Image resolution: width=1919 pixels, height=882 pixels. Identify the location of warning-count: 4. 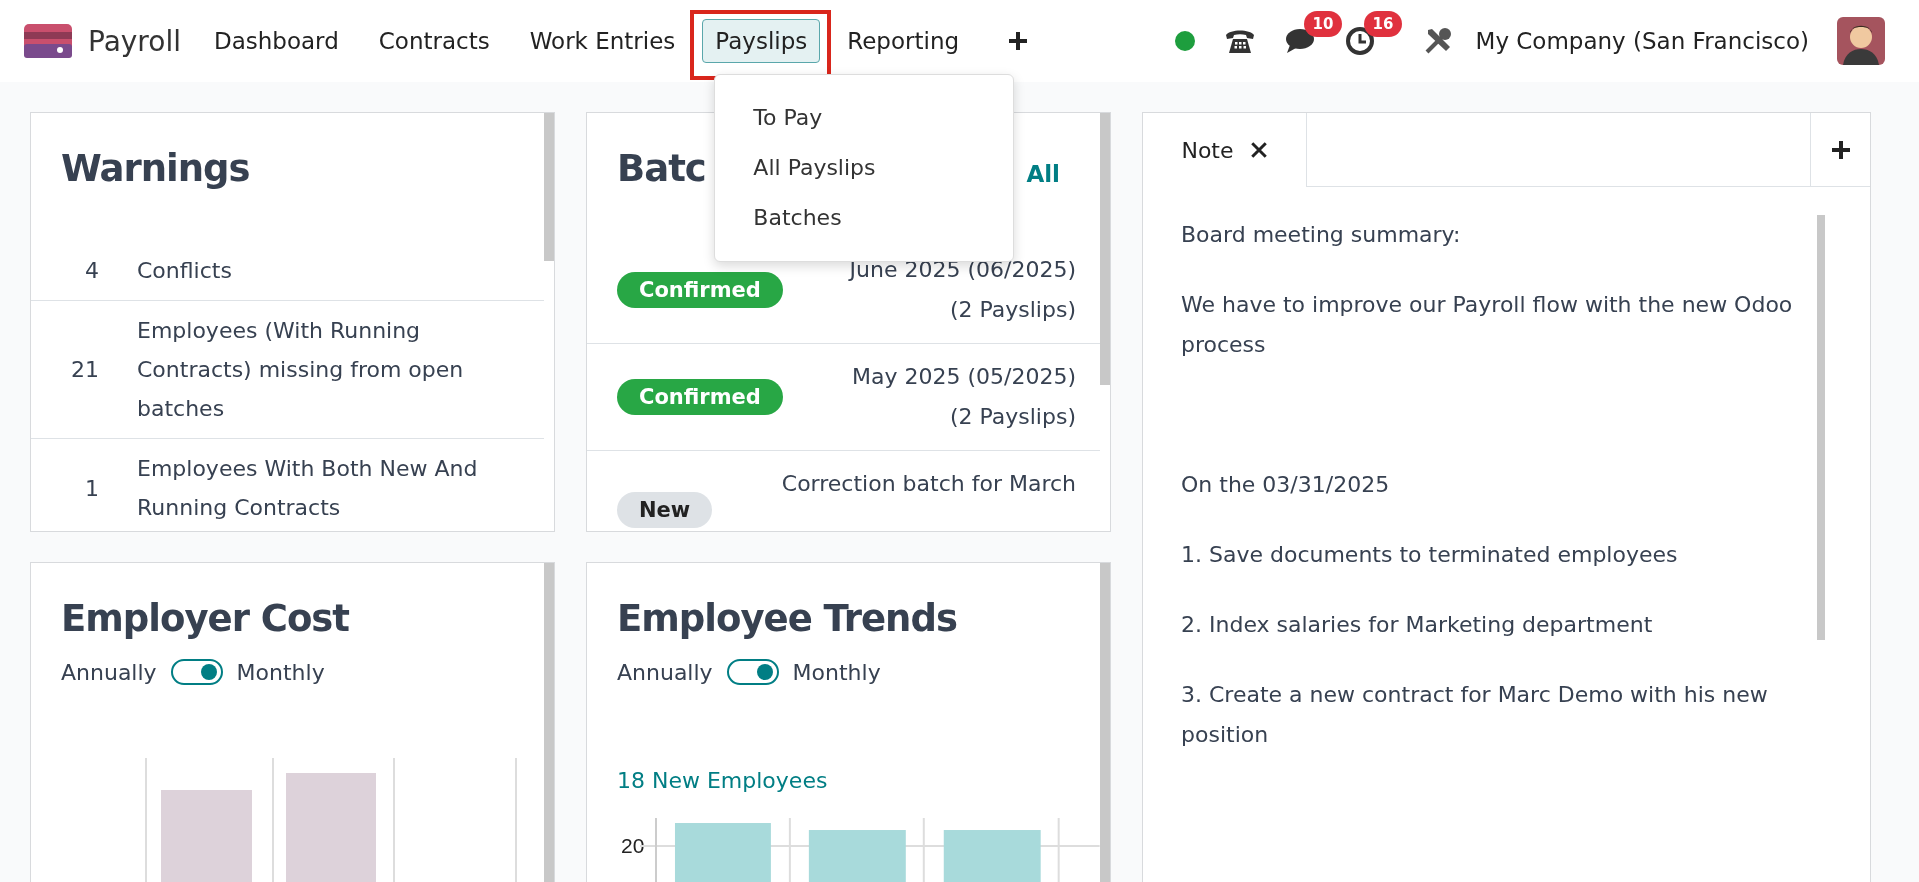
(91, 270).